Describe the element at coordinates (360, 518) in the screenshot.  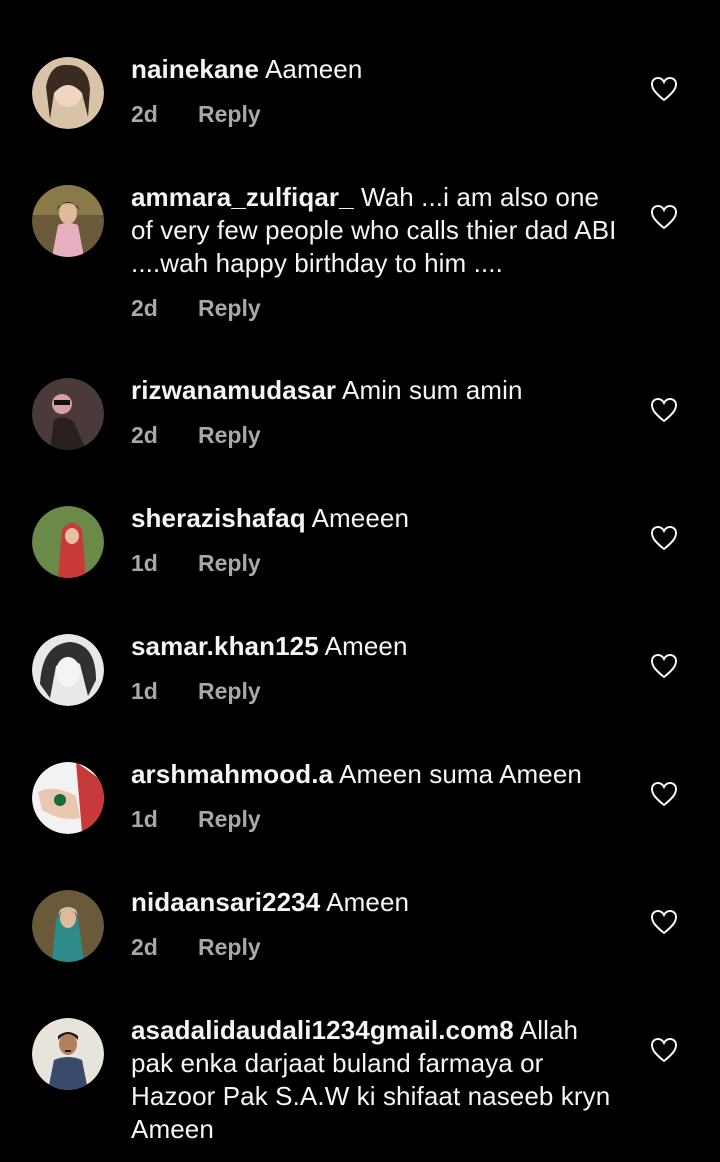
I see `comment-body: Ameeen` at that location.